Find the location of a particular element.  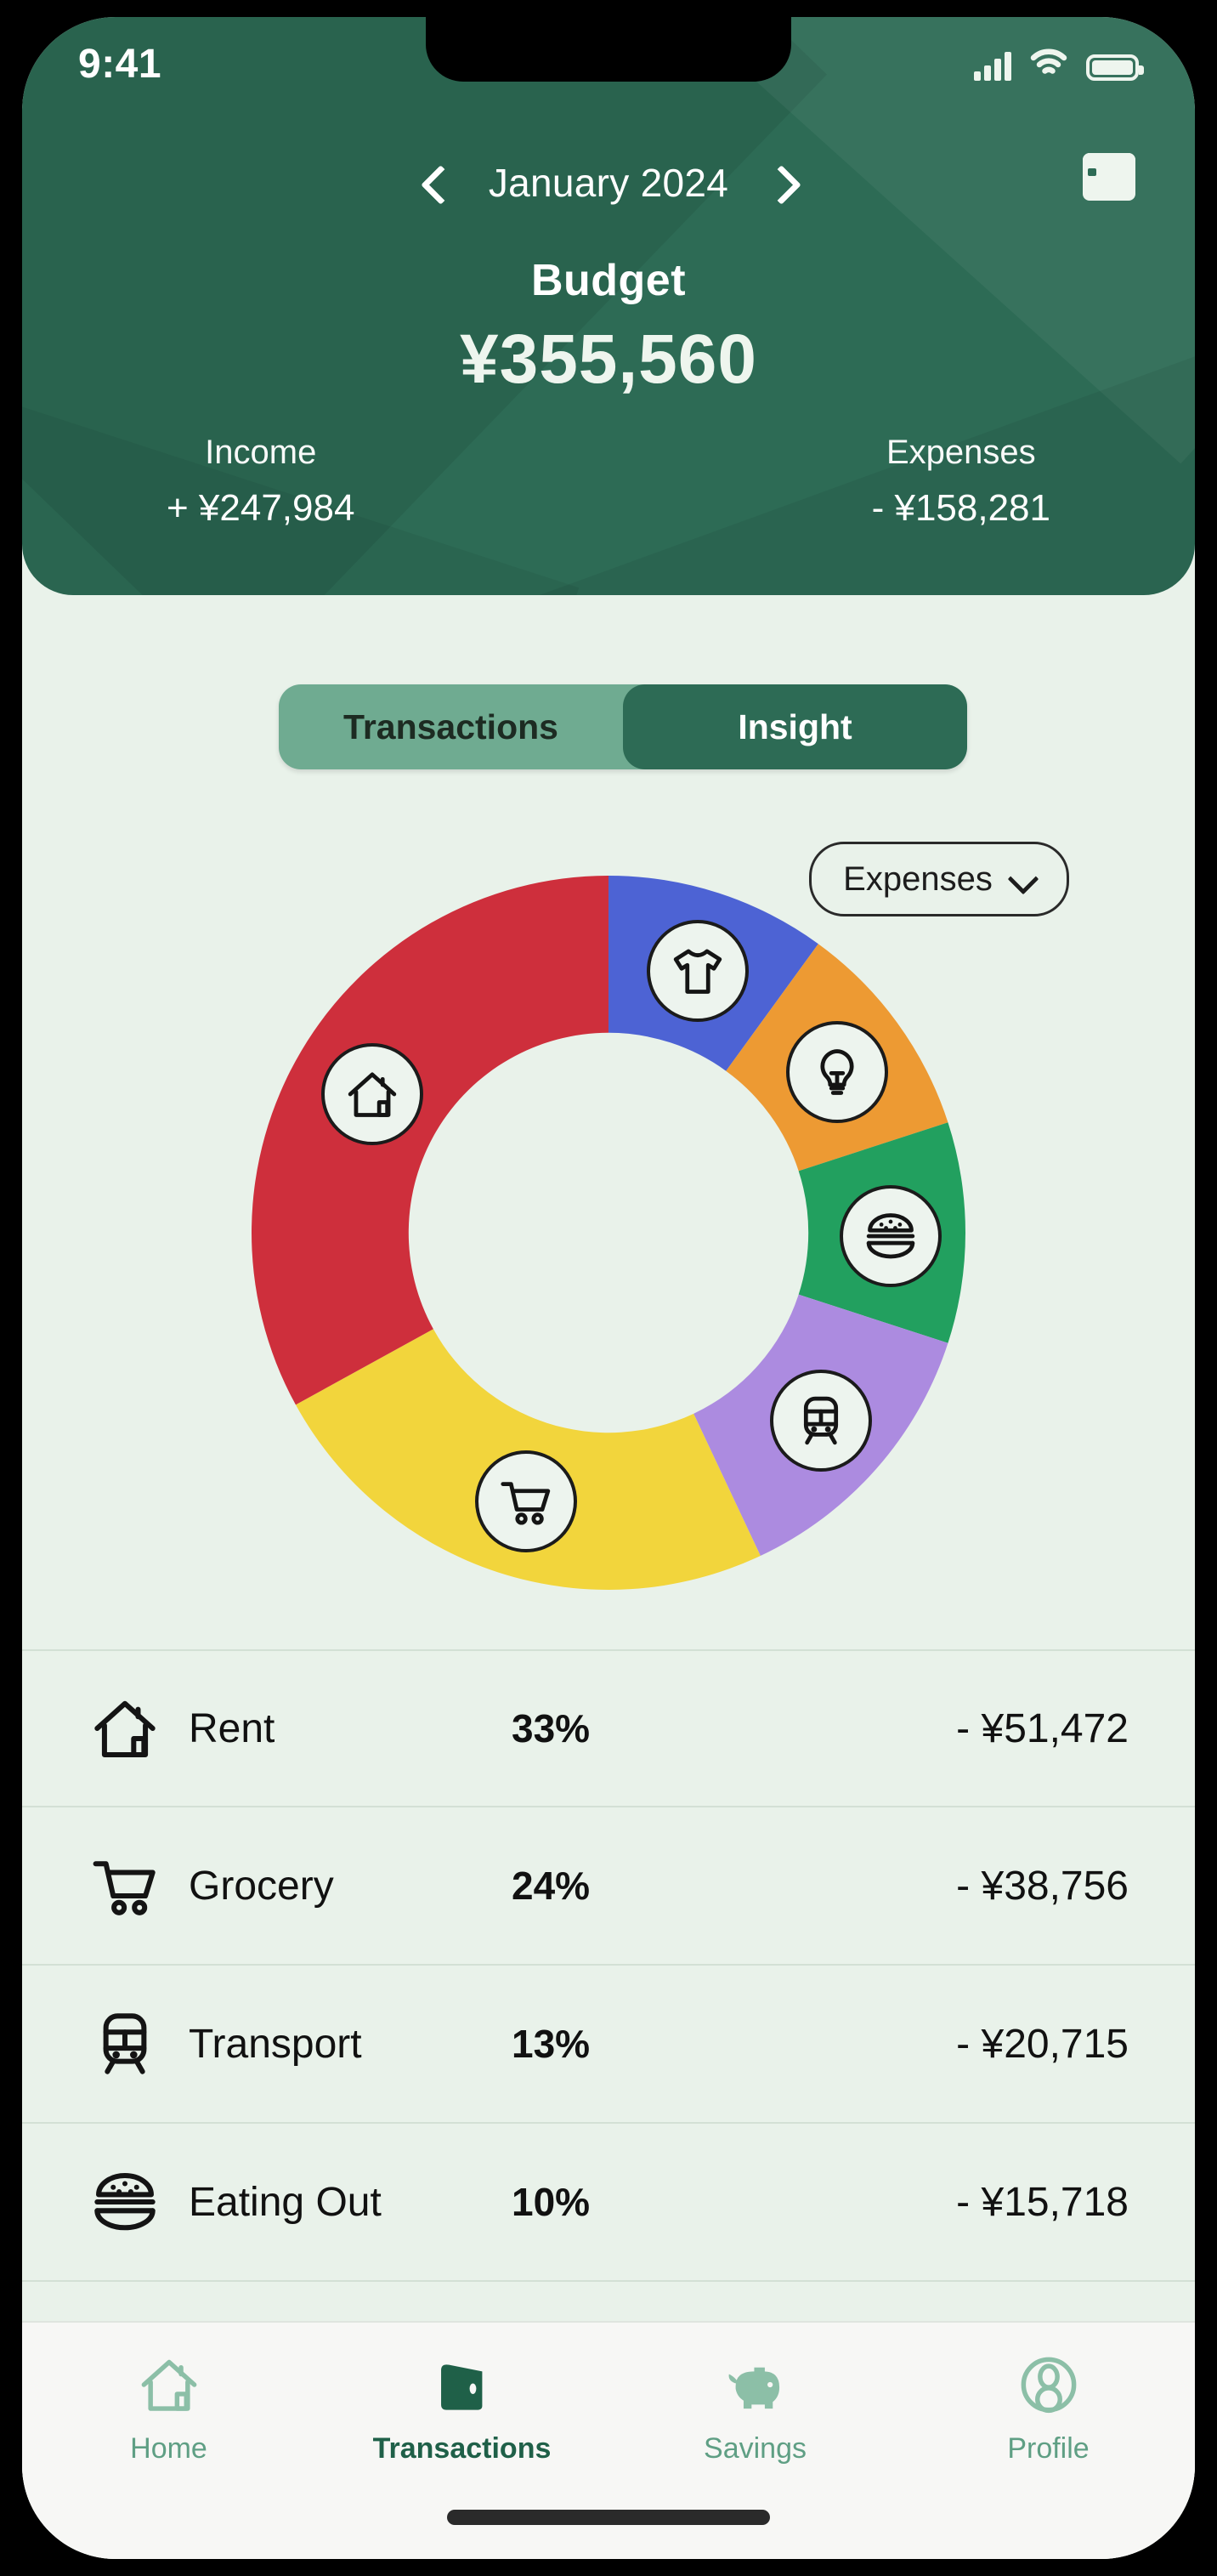

budget-block: Budget ¥355,560 is located at coordinates (608, 328).